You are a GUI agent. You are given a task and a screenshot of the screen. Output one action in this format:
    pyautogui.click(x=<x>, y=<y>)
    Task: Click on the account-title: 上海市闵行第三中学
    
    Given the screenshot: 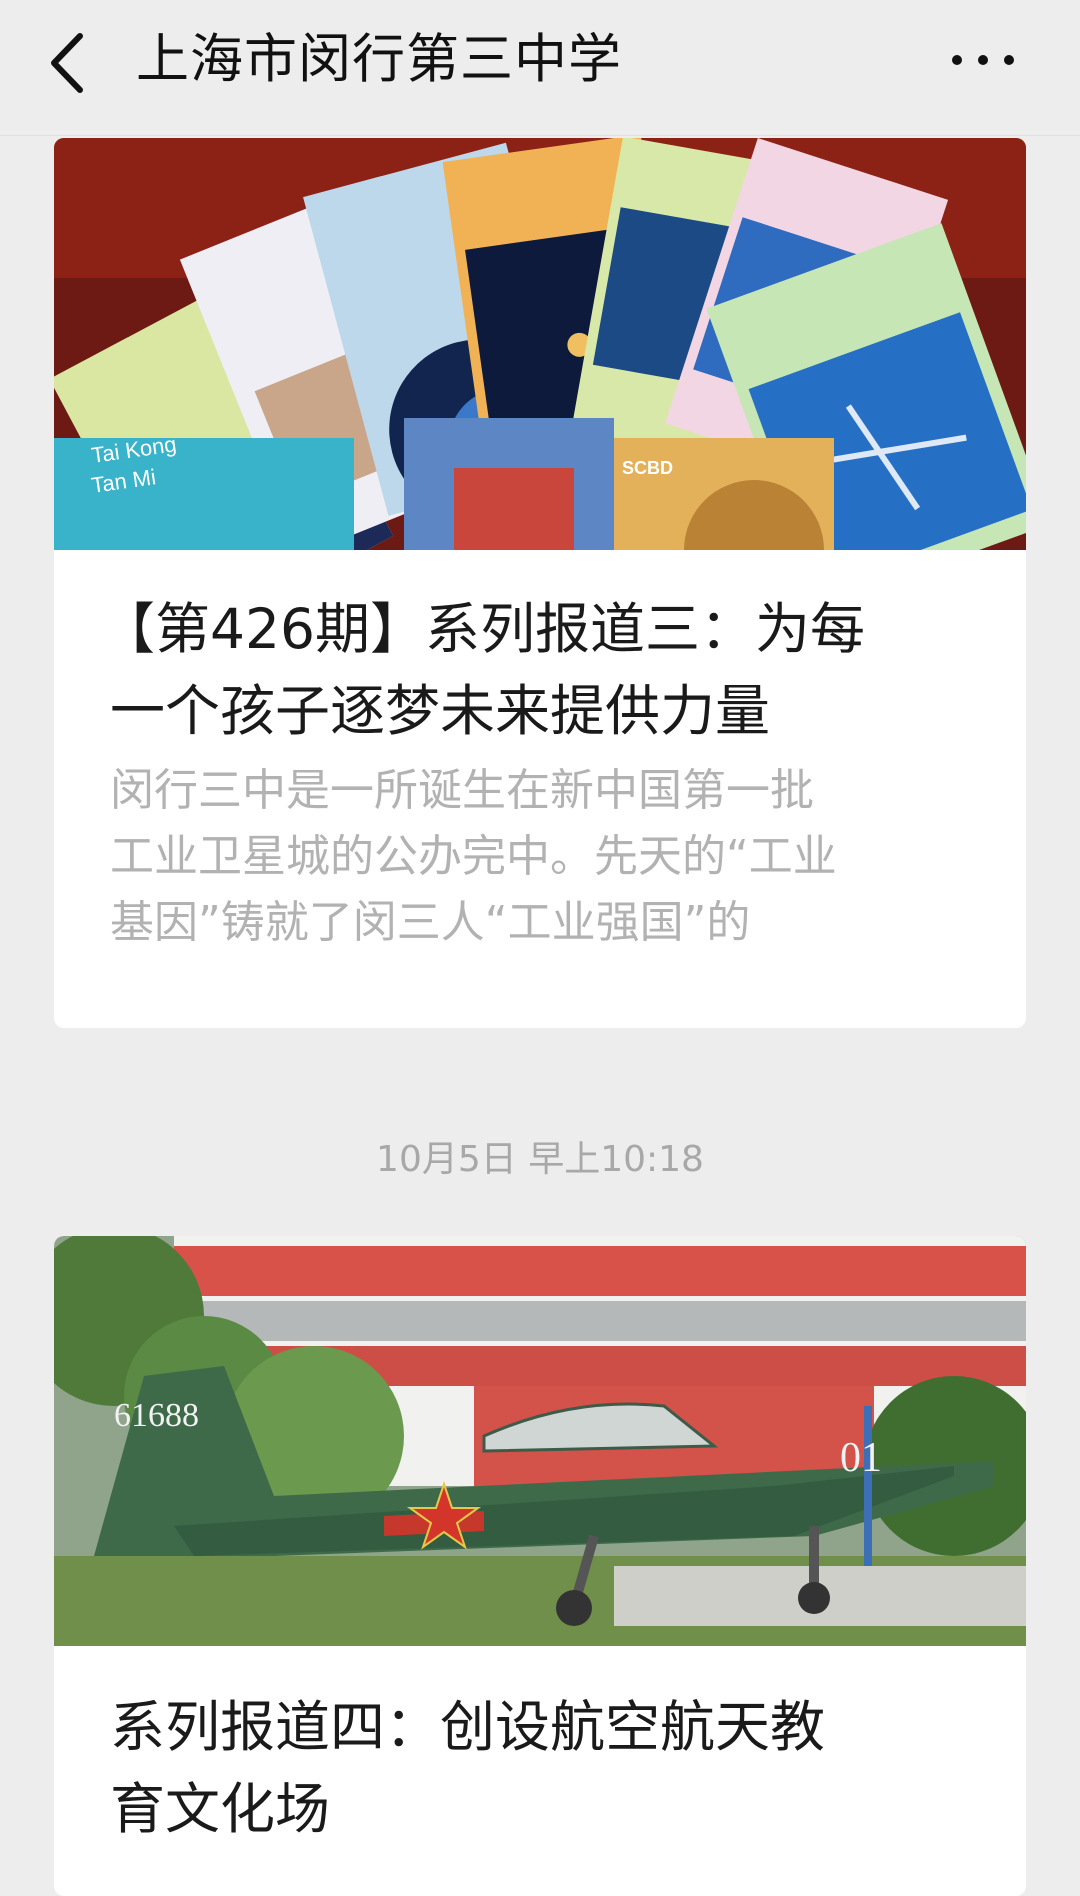 What is the action you would take?
    pyautogui.click(x=379, y=59)
    